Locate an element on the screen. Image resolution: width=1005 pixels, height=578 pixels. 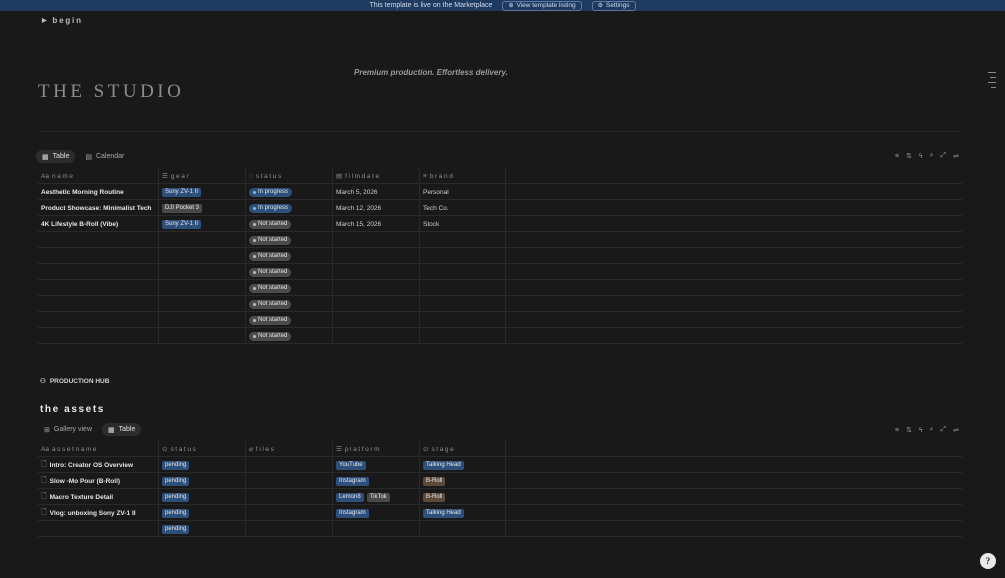
table-cell: Aesthetic Morning Routine is located at coordinates (98, 192).